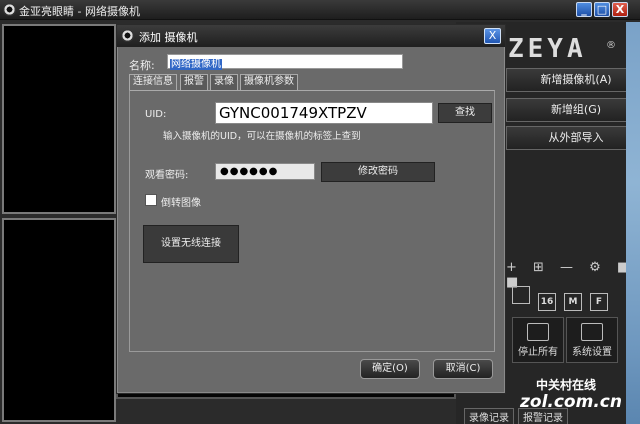 The image size is (640, 424). What do you see at coordinates (320, 10) in the screenshot?
I see `app-titlebar: 金亚亮眼睛 - 网络摄像机 _ □ X` at bounding box center [320, 10].